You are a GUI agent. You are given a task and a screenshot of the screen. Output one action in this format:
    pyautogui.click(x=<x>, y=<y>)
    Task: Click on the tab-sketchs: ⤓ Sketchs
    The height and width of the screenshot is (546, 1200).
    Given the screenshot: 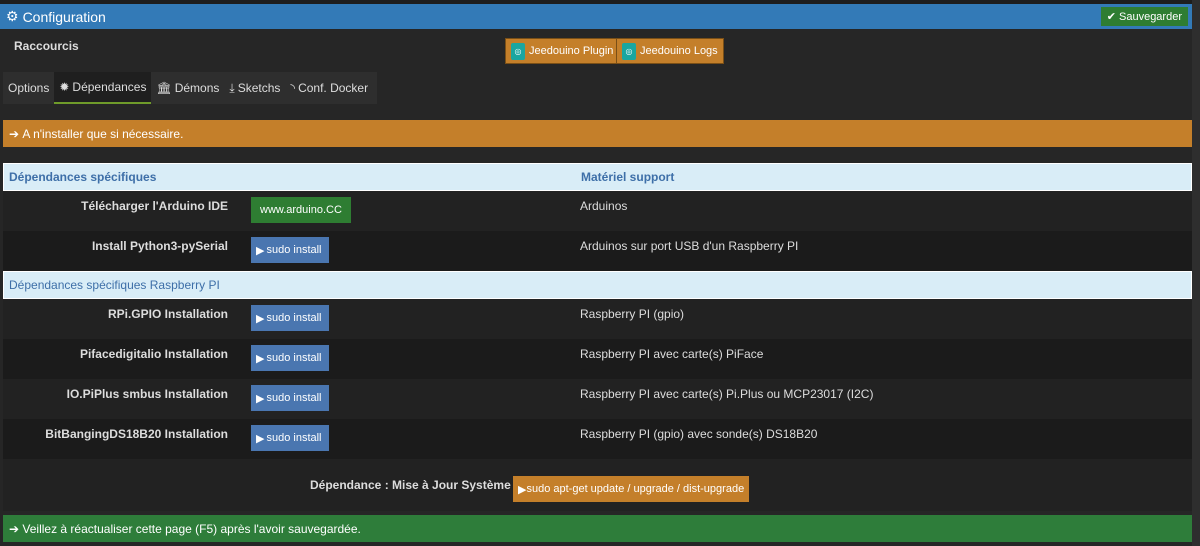 What is the action you would take?
    pyautogui.click(x=254, y=88)
    